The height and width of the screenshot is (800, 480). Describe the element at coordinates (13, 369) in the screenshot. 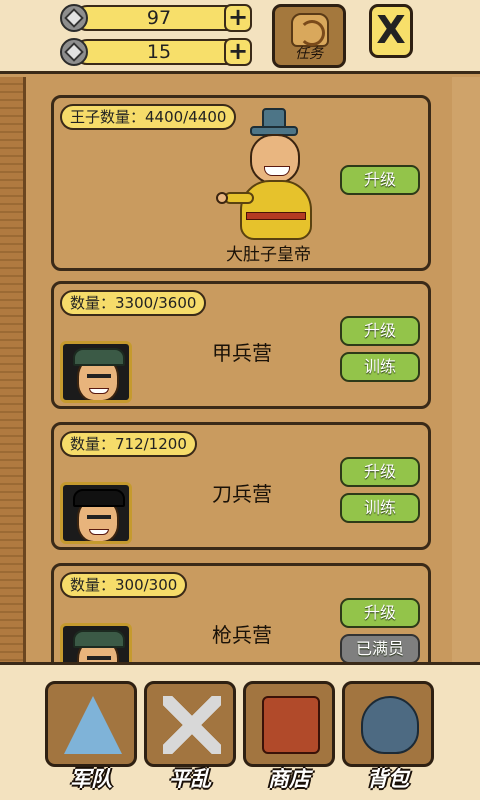

I see `wood-strip` at that location.